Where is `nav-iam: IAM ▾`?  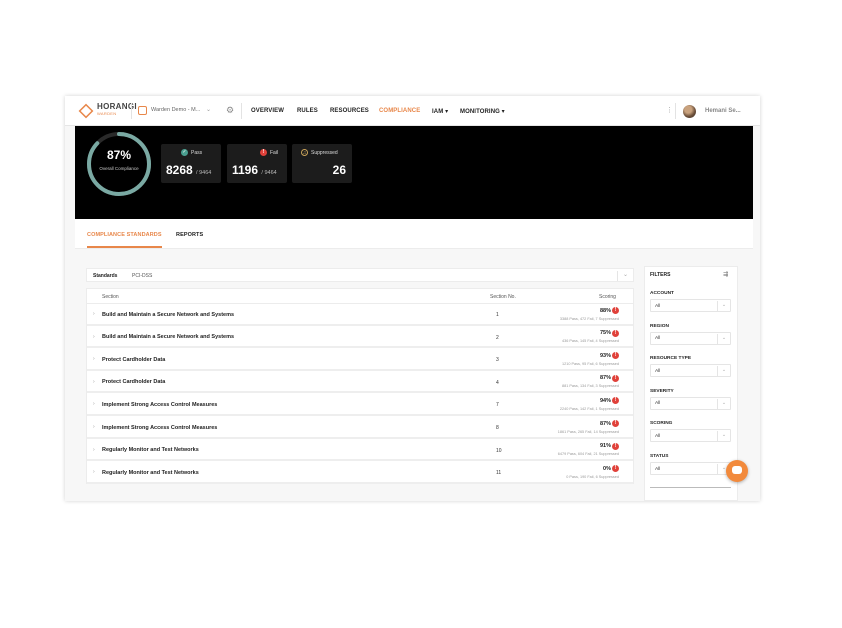 nav-iam: IAM ▾ is located at coordinates (440, 111).